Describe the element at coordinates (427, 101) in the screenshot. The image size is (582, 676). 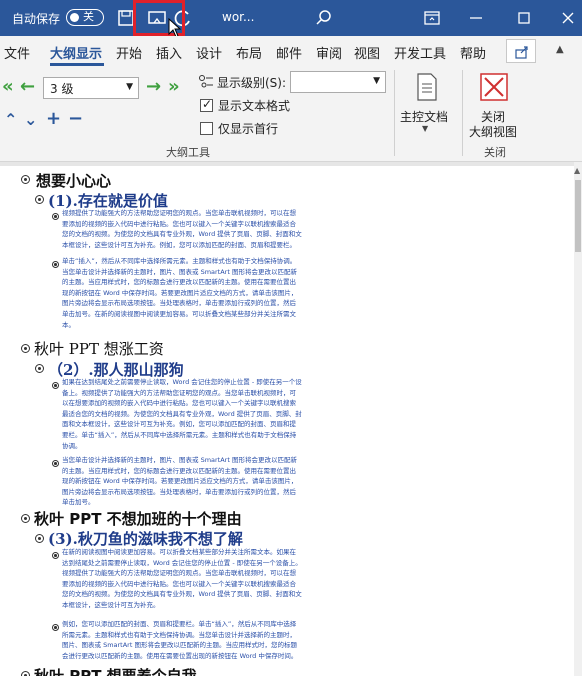
I see `master-document-button: 主控文档 ▼` at that location.